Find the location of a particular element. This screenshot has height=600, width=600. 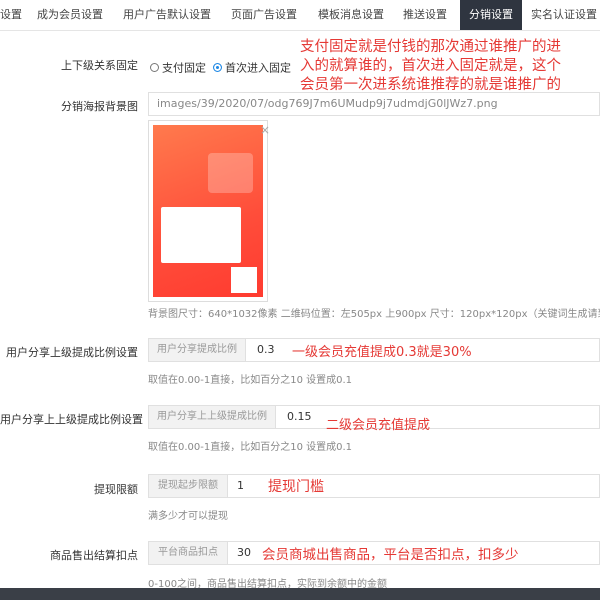

radio-circle is located at coordinates (154, 67).